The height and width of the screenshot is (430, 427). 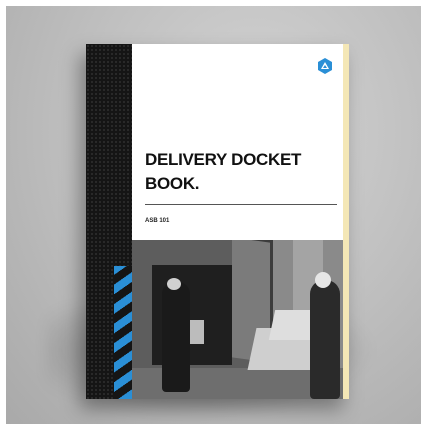 I want to click on brand-logo-icon, so click(x=325, y=66).